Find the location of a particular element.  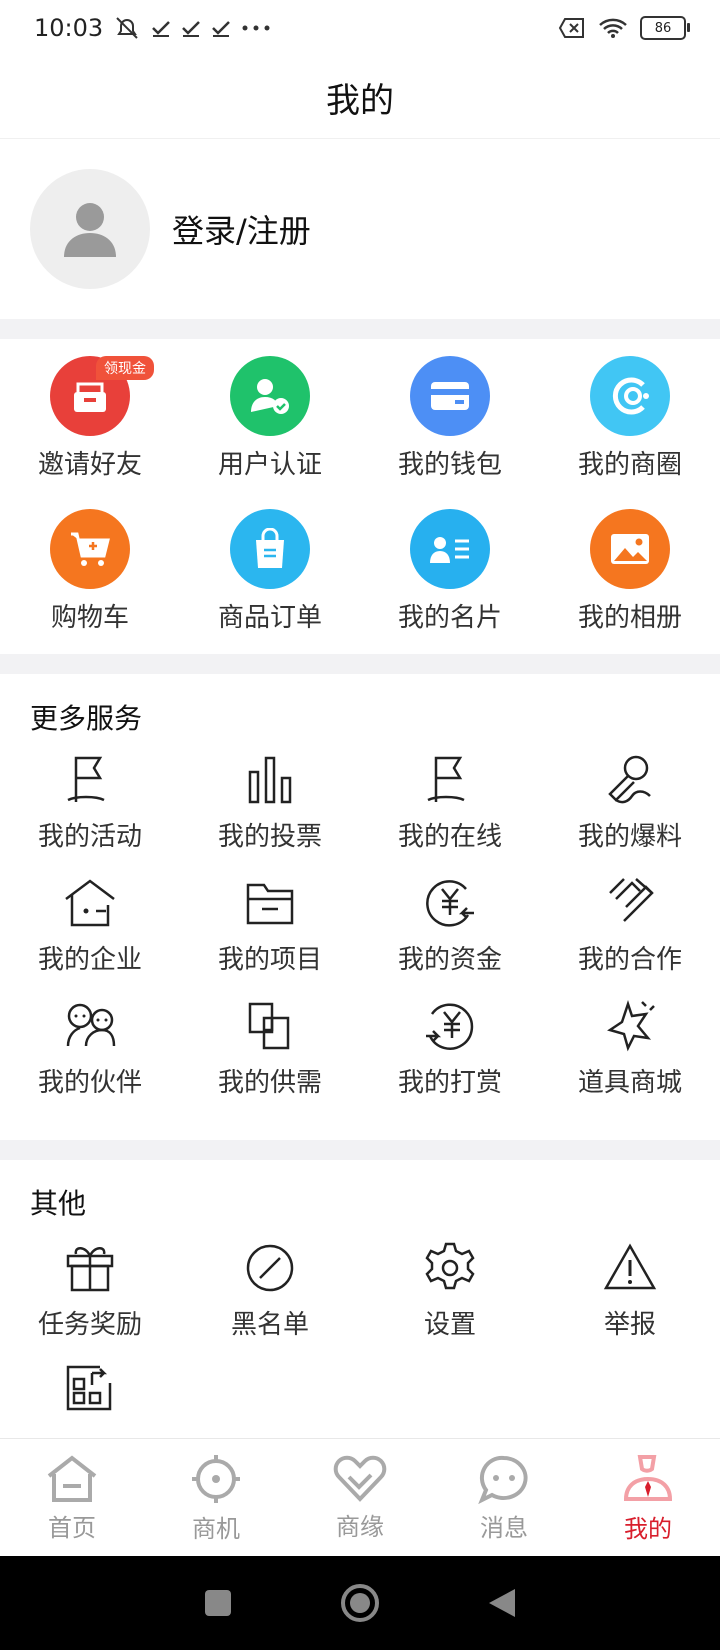

other-report: 举报 is located at coordinates (630, 1290).